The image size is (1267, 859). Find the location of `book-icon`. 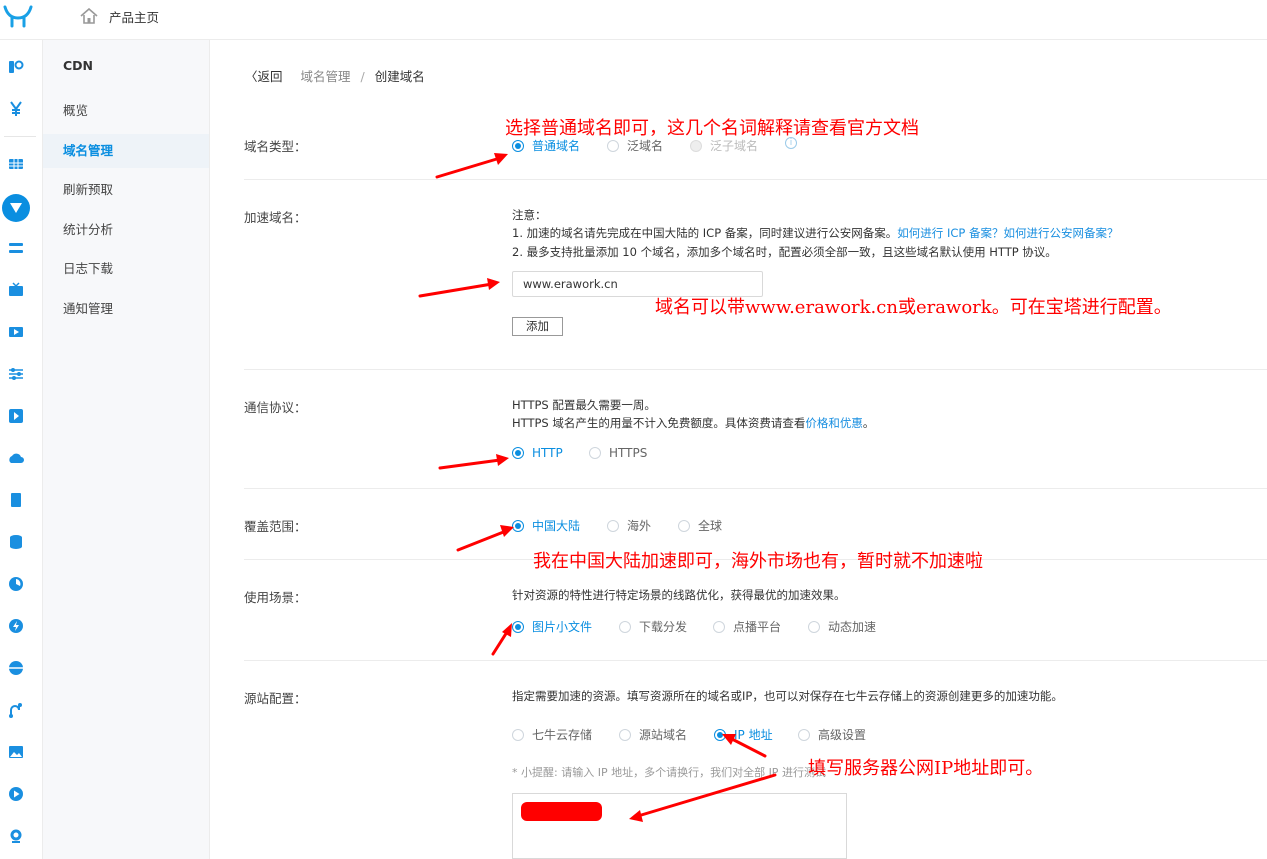

book-icon is located at coordinates (16, 500).